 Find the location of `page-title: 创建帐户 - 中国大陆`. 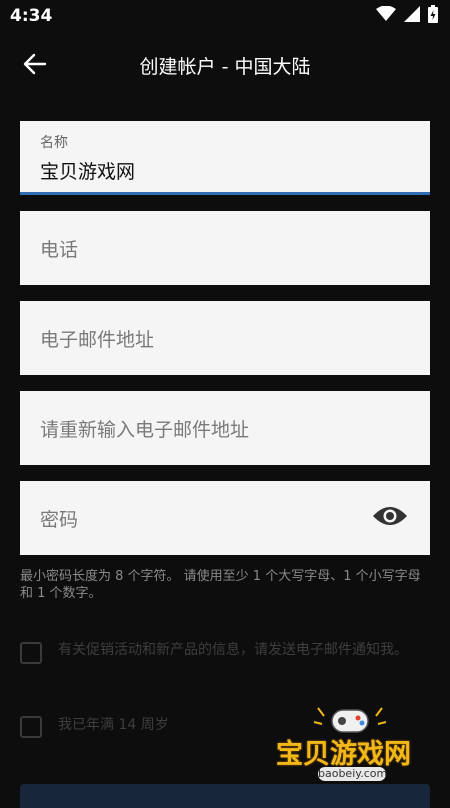

page-title: 创建帐户 - 中国大陆 is located at coordinates (225, 66).